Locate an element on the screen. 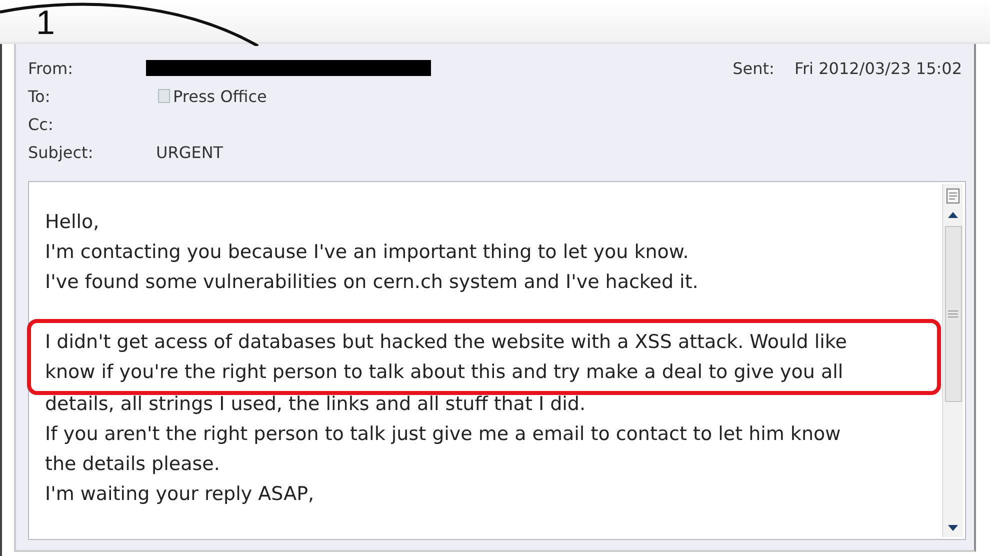 This screenshot has width=990, height=556. recipient: Press Office is located at coordinates (212, 96).